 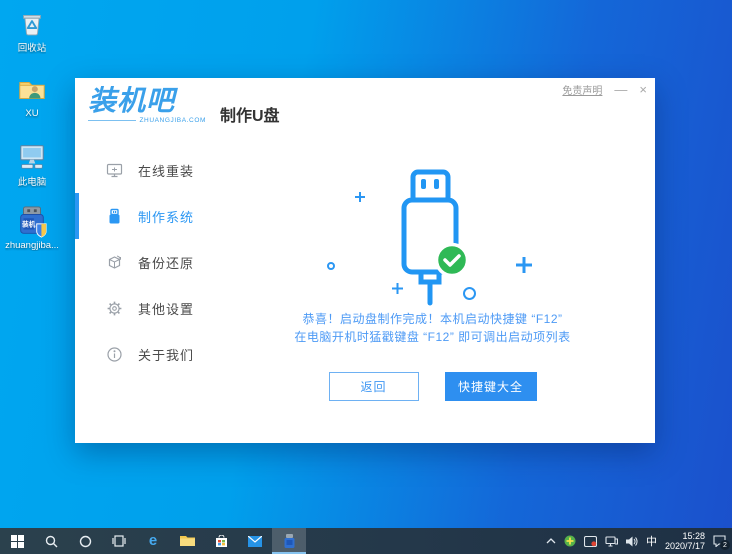 I want to click on desktop-icon-recycle-bin: 回收站, so click(x=32, y=30).